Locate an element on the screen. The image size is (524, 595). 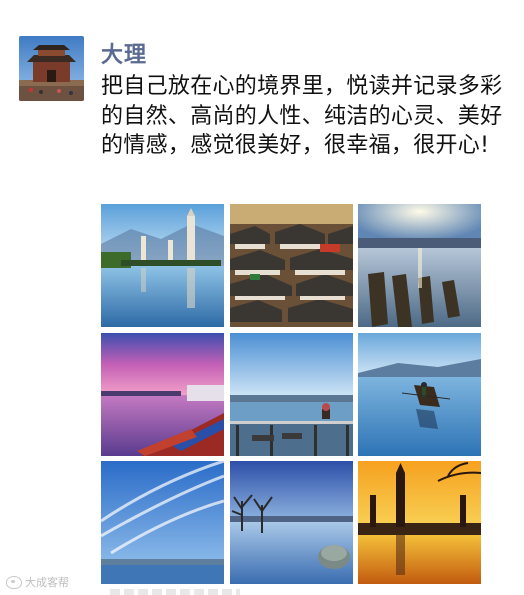
trees-in-water-photo is located at coordinates (291, 522).